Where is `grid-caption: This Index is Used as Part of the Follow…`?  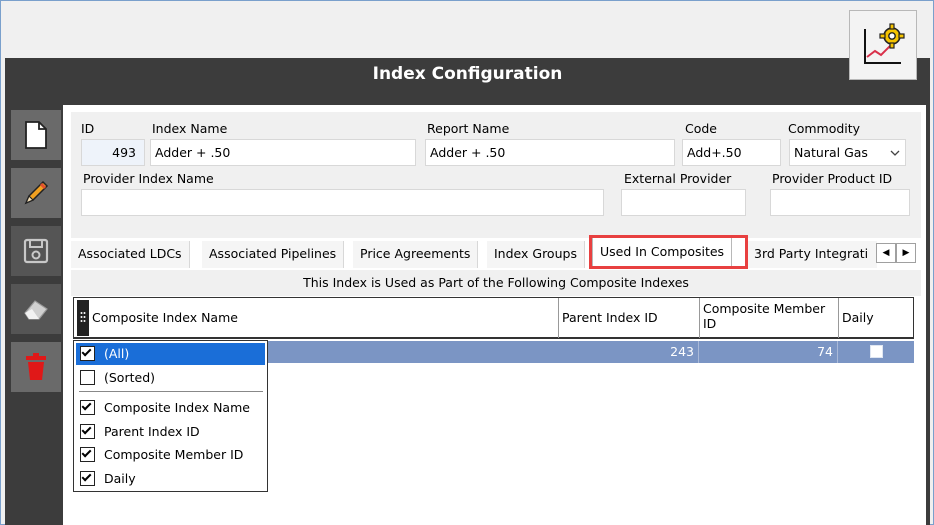
grid-caption: This Index is Used as Part of the Follow… is located at coordinates (496, 283).